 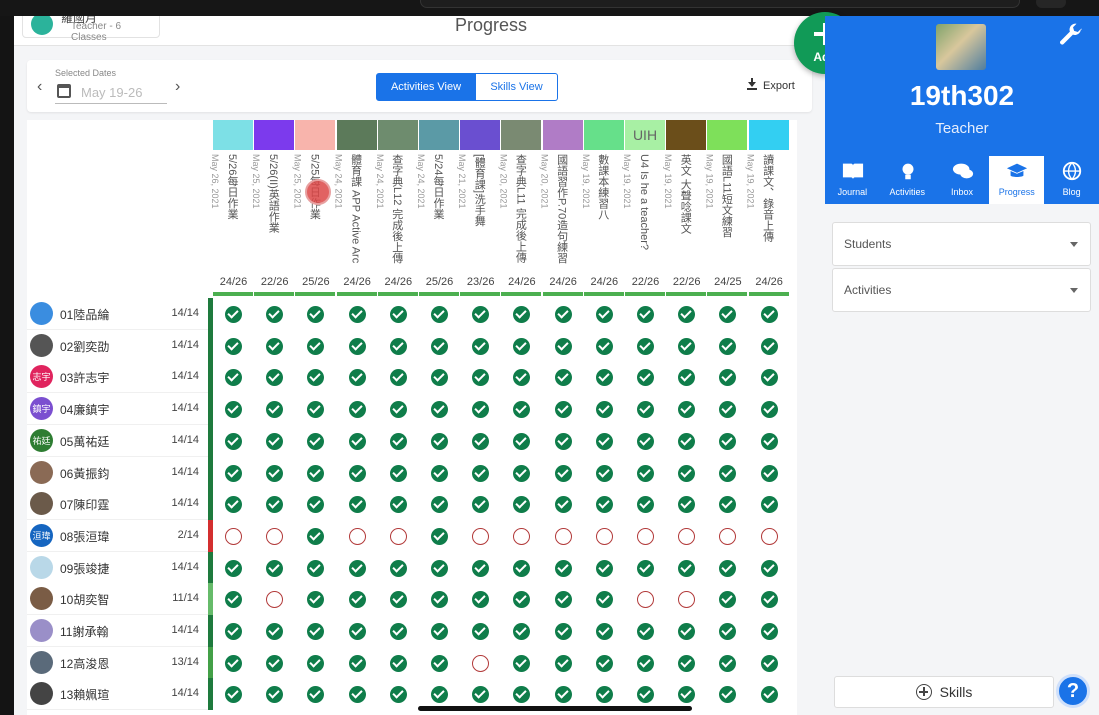 What do you see at coordinates (412, 377) in the screenshot?
I see `student-row: 志宇 03許志宇 14/14` at bounding box center [412, 377].